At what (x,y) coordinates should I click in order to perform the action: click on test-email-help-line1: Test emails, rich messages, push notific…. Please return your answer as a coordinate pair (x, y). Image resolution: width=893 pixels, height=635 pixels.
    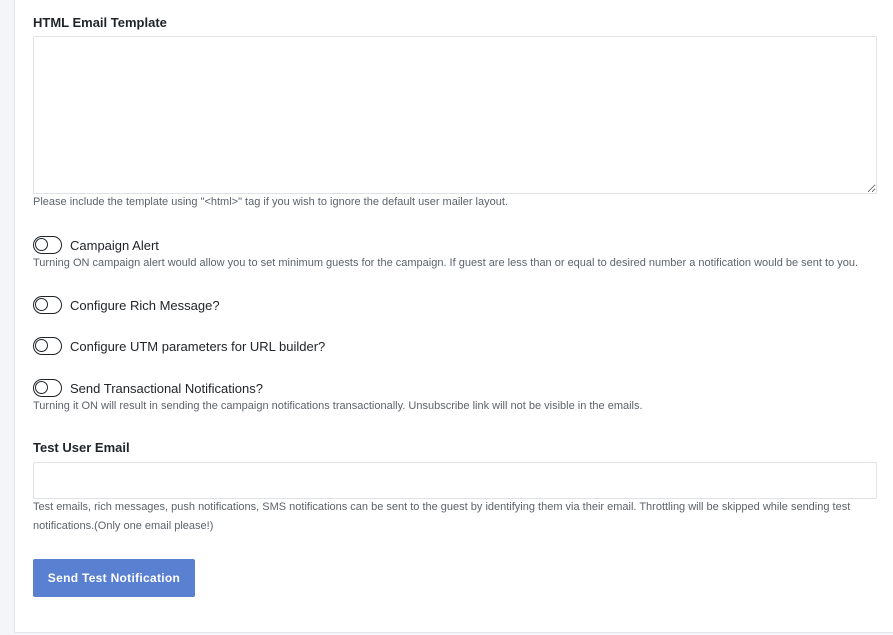
    Looking at the image, I should click on (442, 507).